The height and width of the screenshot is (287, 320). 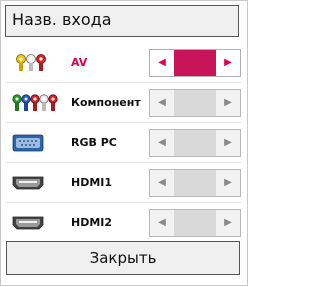 What do you see at coordinates (125, 183) in the screenshot?
I see `input-row-hdmi1: HDMI1 ◀ ▶` at bounding box center [125, 183].